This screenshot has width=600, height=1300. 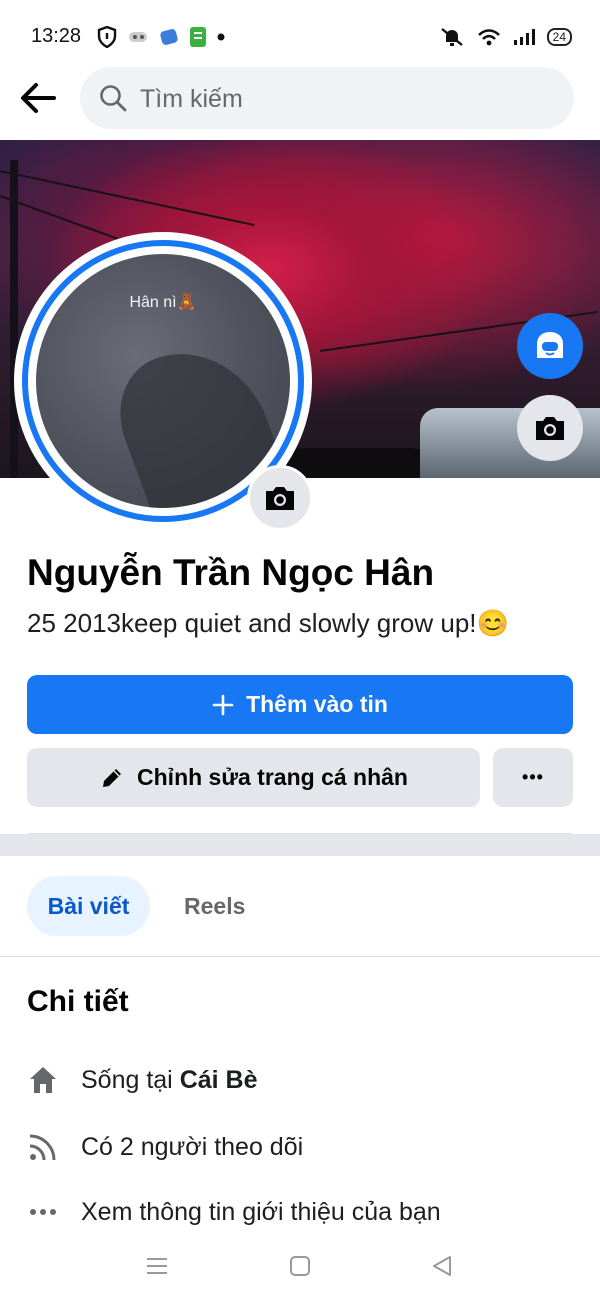 I want to click on add-to-story-button: Thêm vào tin, so click(x=300, y=704).